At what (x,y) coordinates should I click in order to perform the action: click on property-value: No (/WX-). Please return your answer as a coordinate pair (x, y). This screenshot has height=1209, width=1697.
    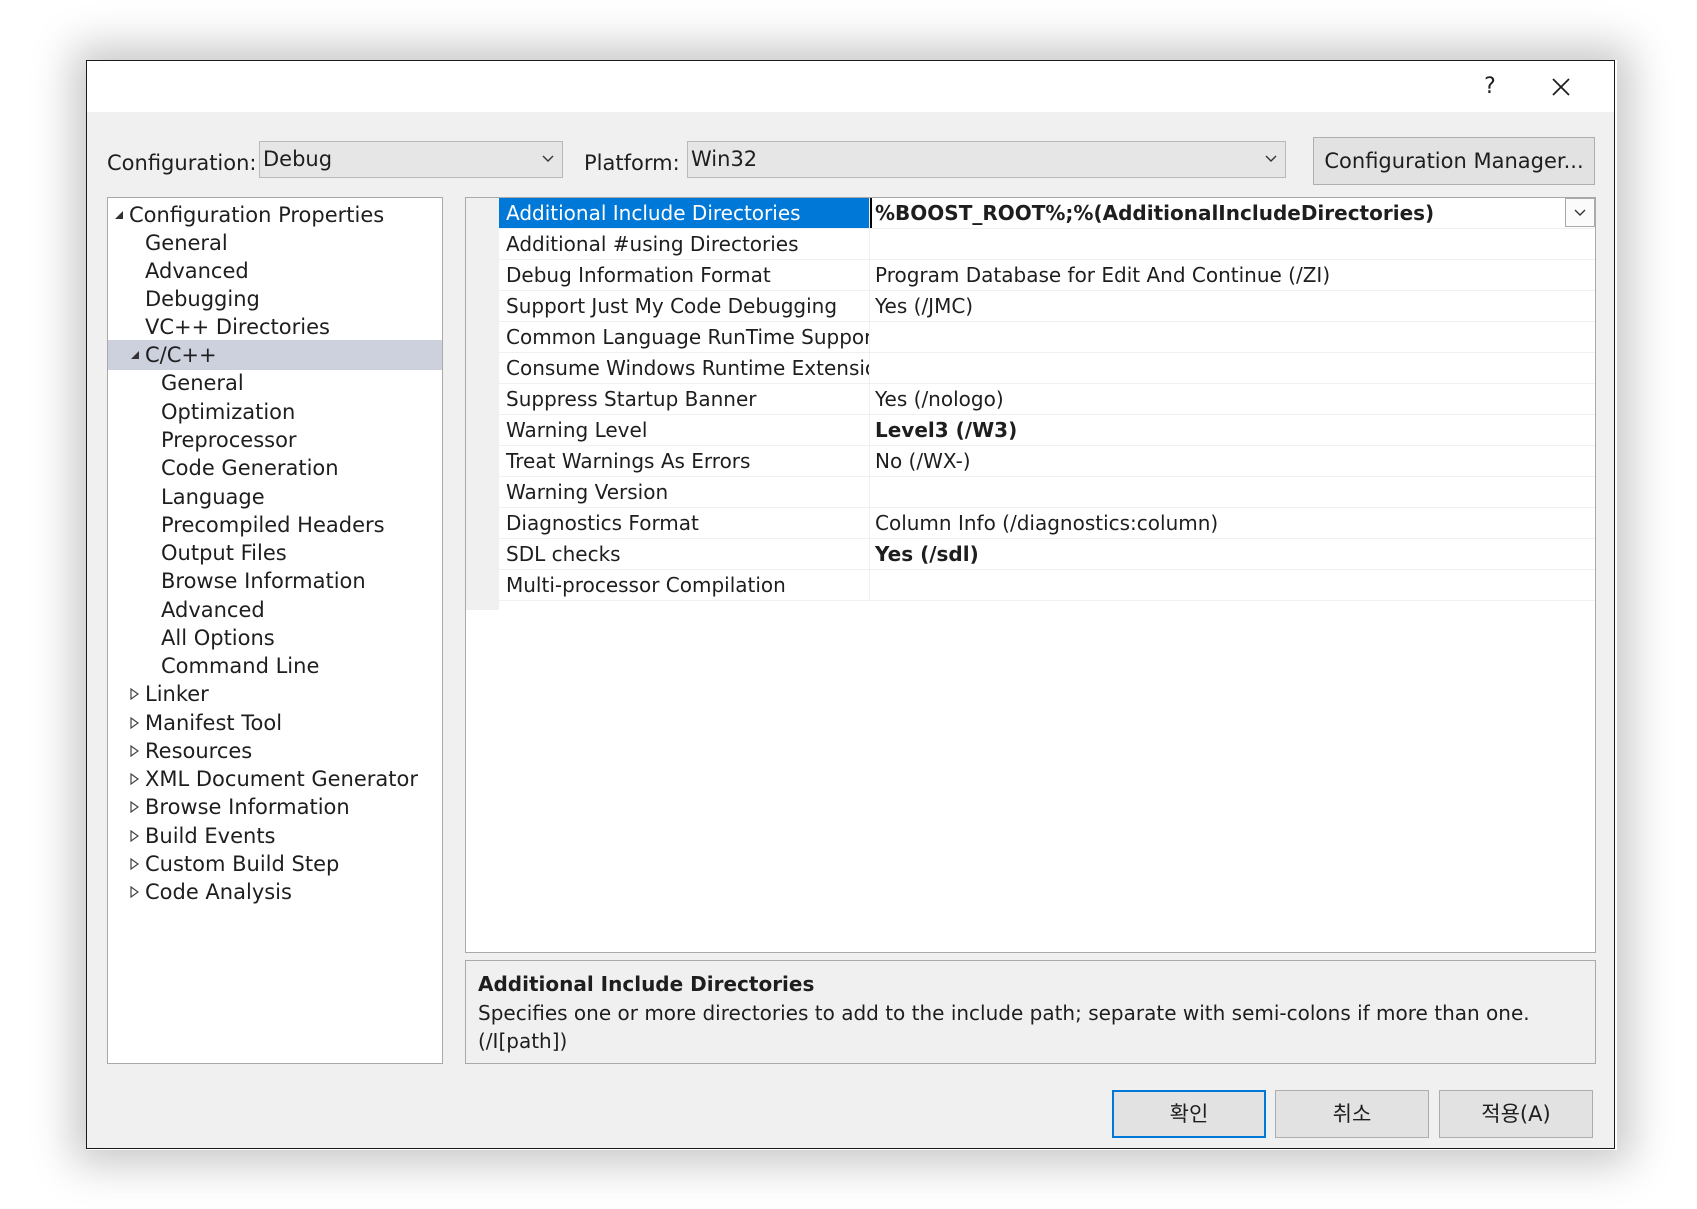
    Looking at the image, I should click on (923, 461).